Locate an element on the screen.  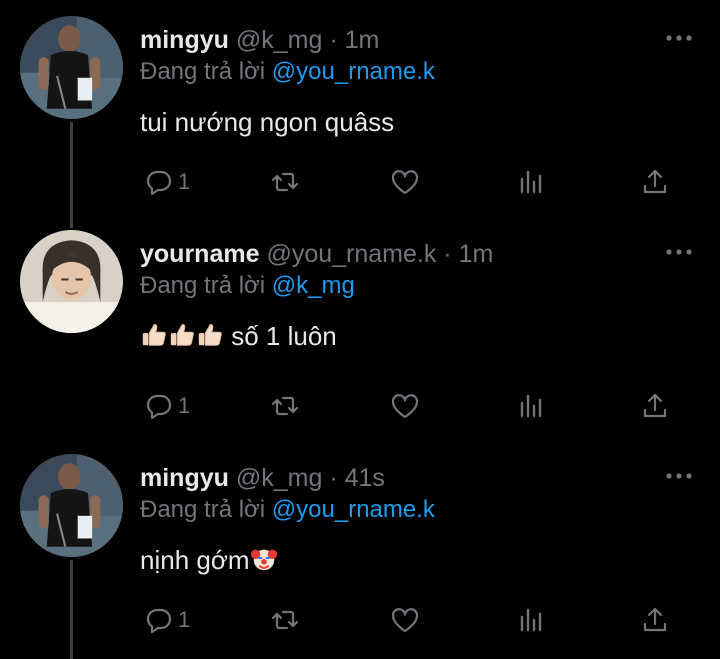
tweet-text: số 1 luôn is located at coordinates (238, 336).